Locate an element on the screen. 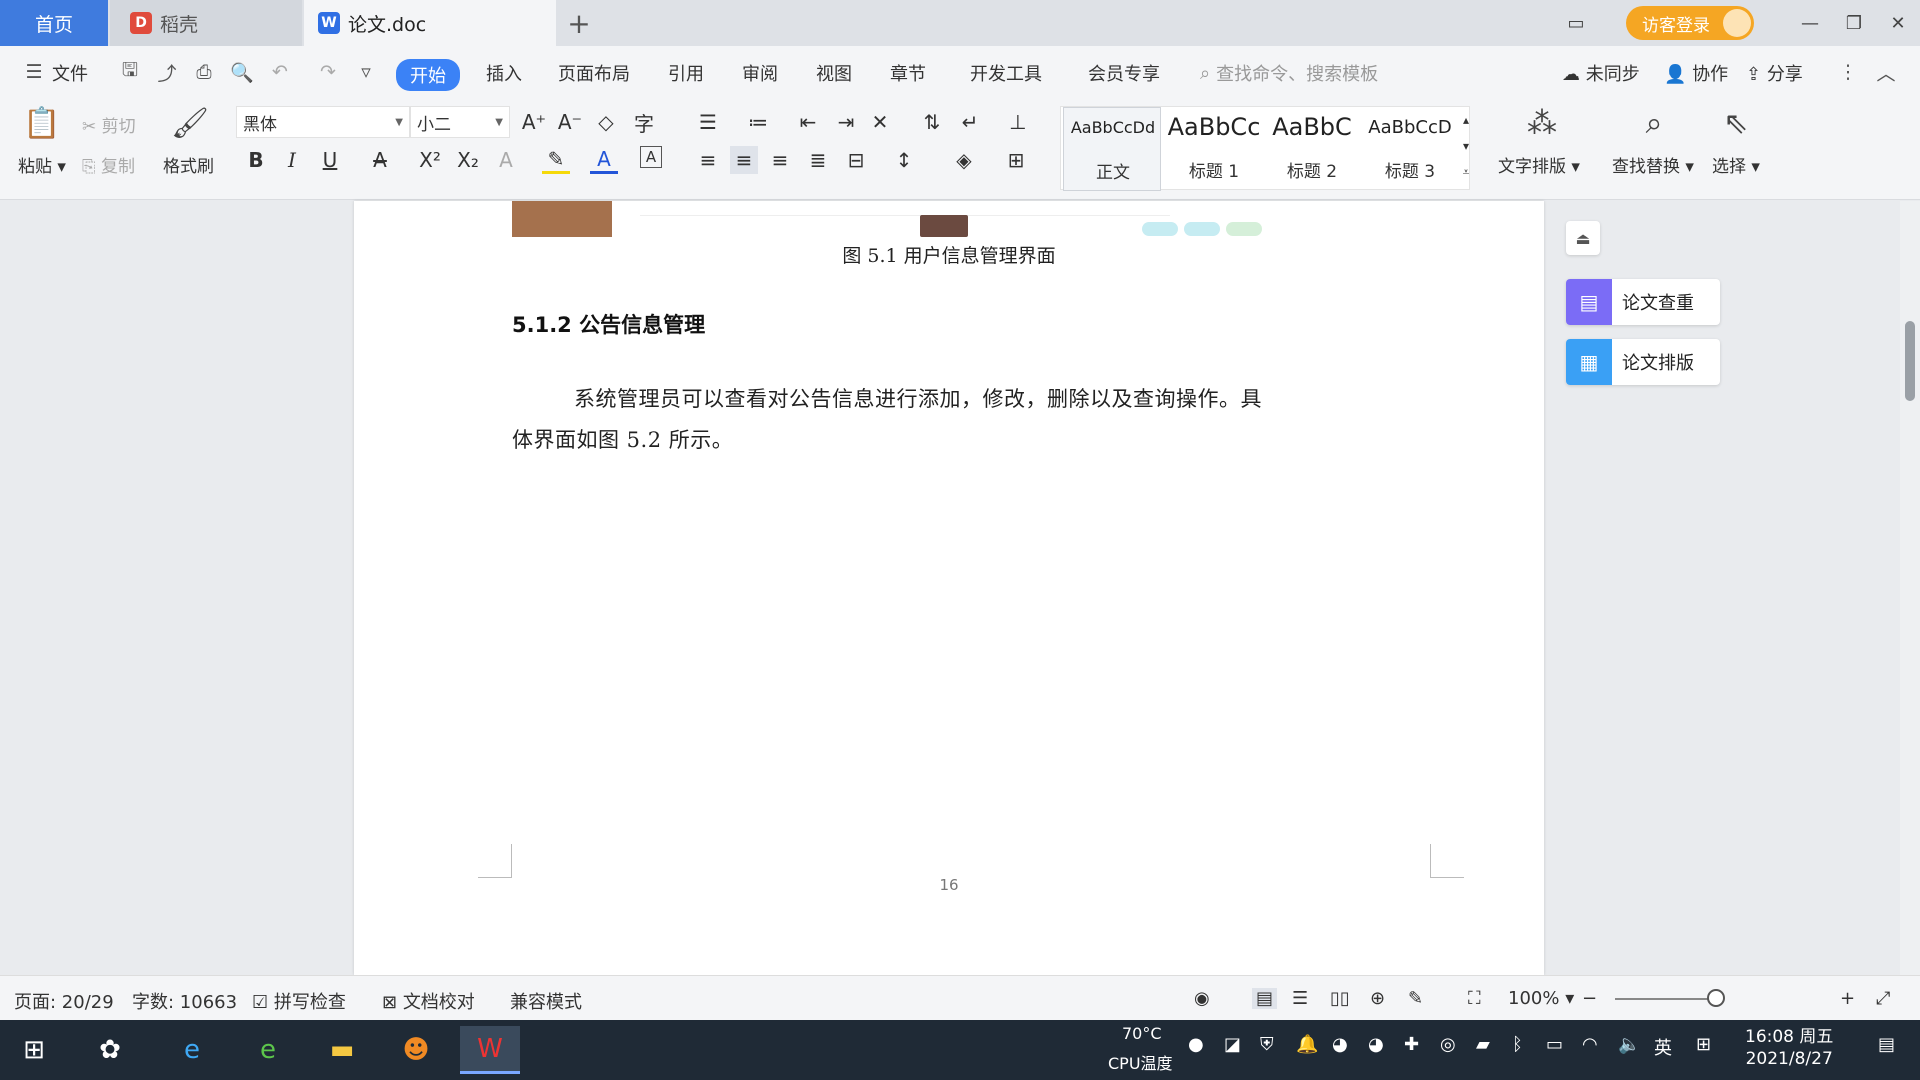 The width and height of the screenshot is (1920, 1080). close-button: ✕ is located at coordinates (1898, 23).